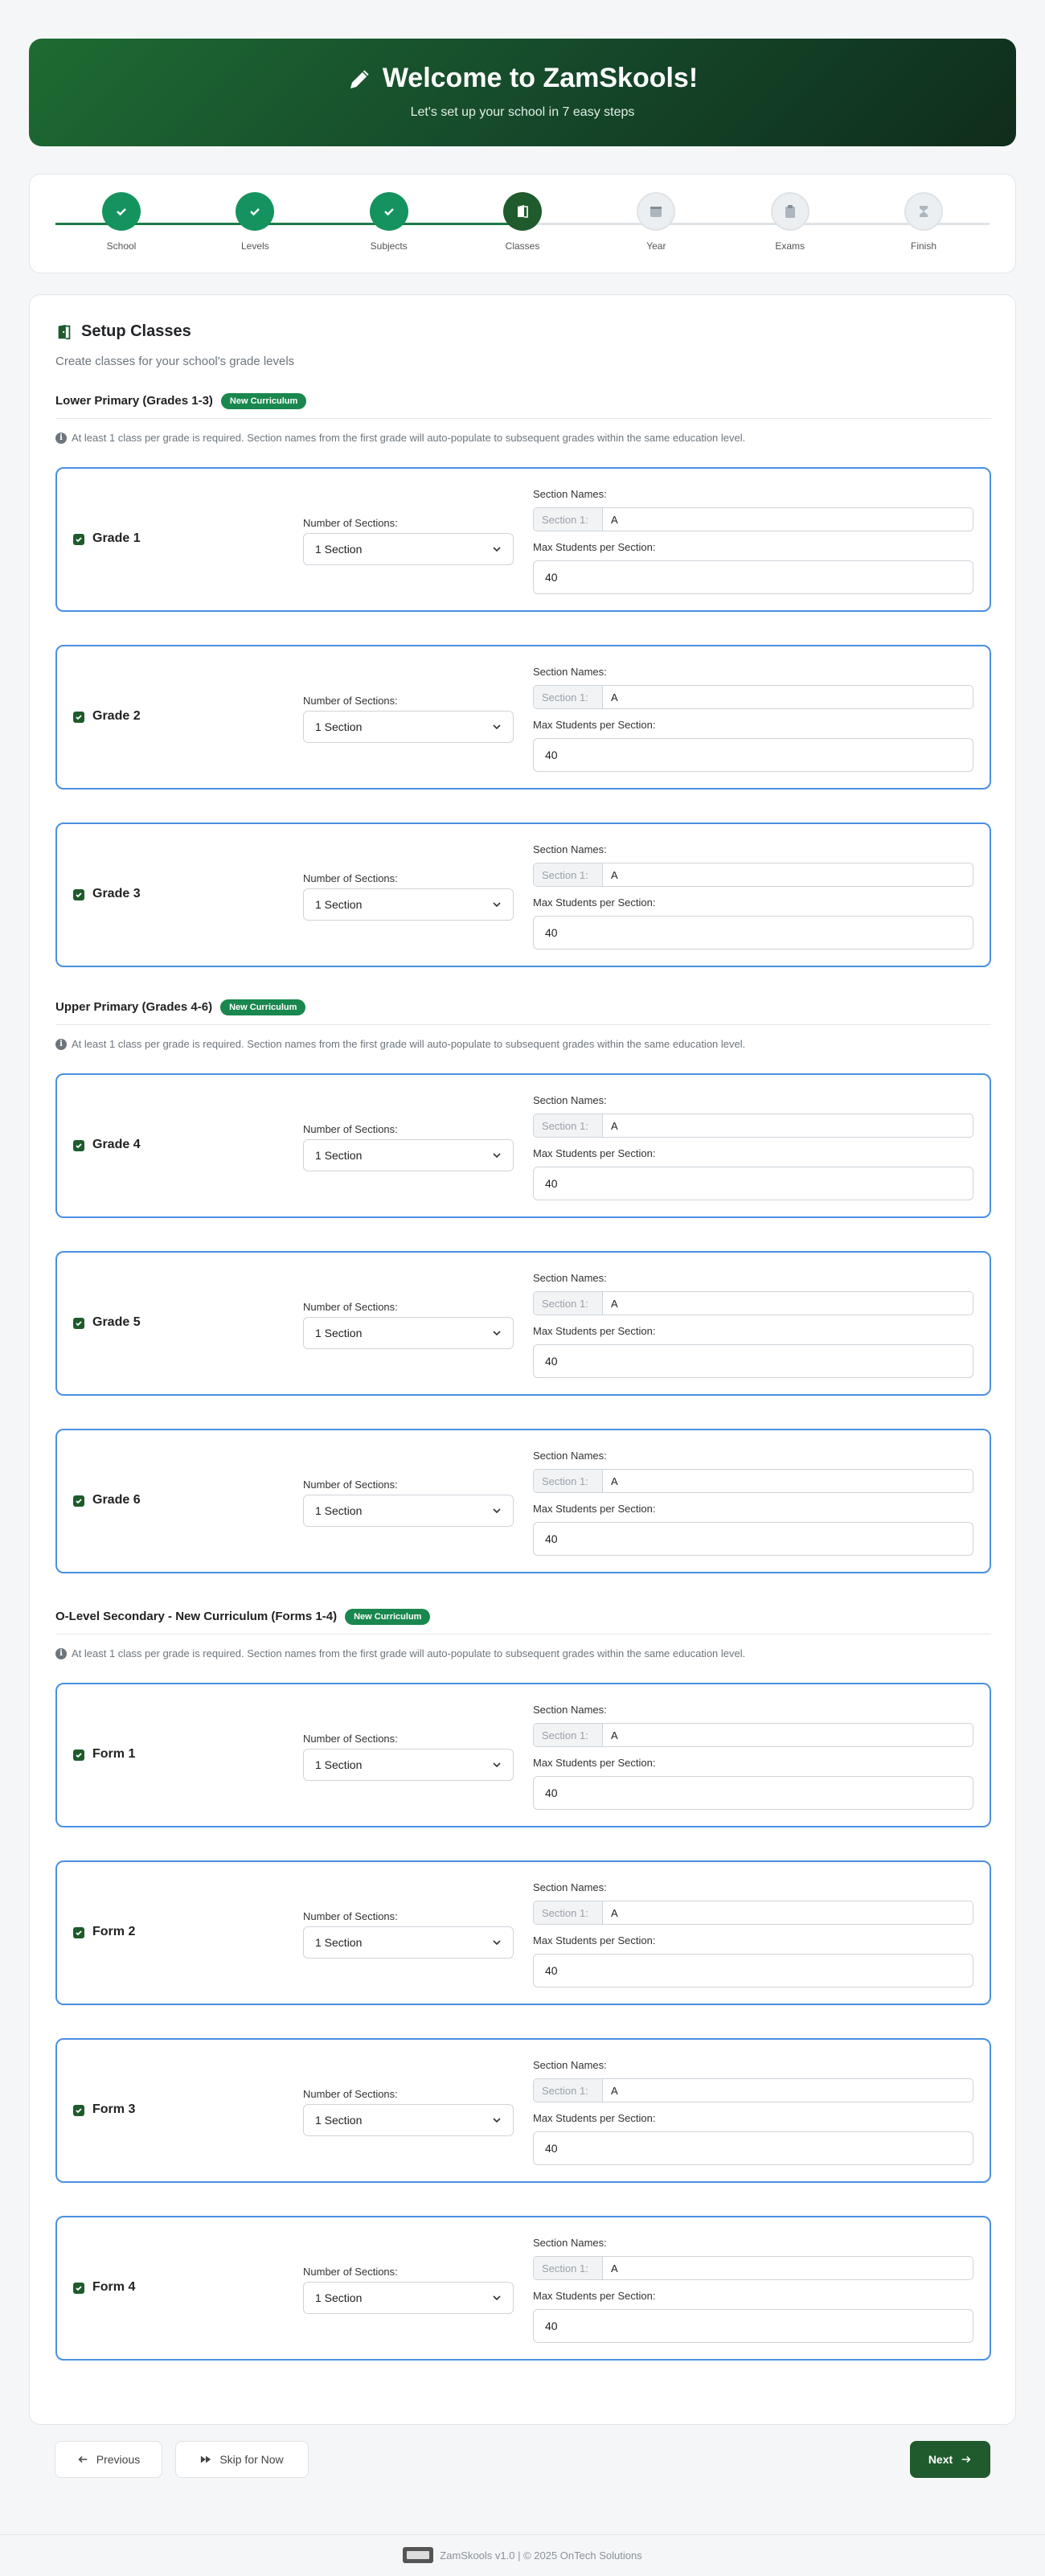  What do you see at coordinates (108, 2459) in the screenshot?
I see `previous-button: Previous` at bounding box center [108, 2459].